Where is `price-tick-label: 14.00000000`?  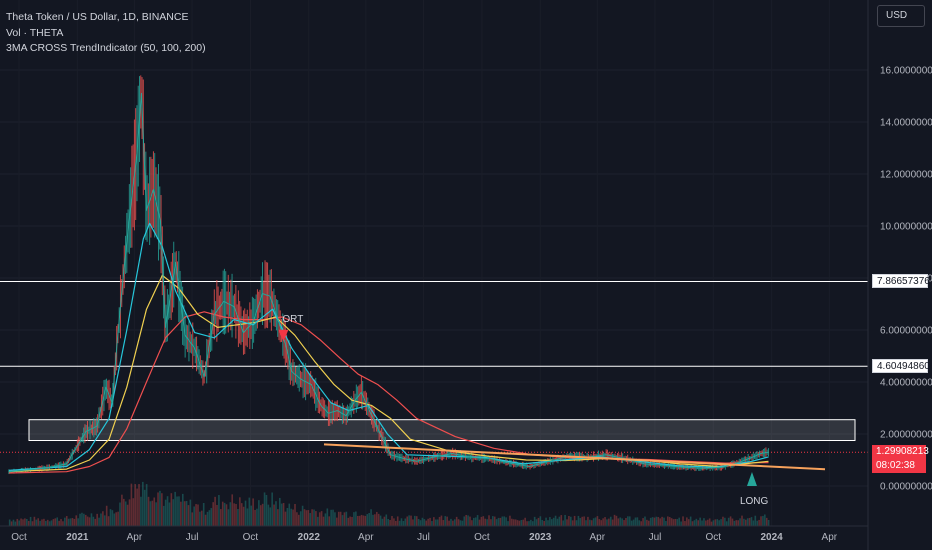
price-tick-label: 14.00000000 is located at coordinates (906, 123).